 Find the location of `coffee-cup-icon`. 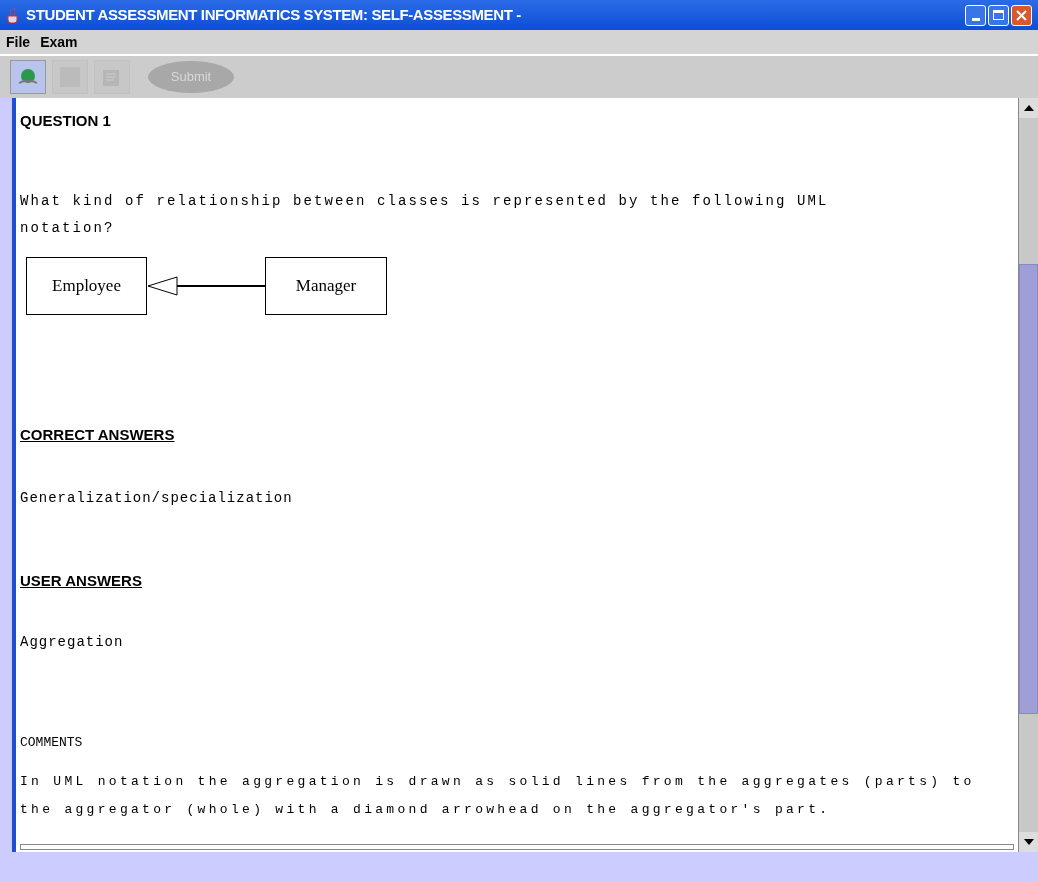

coffee-cup-icon is located at coordinates (13, 15).